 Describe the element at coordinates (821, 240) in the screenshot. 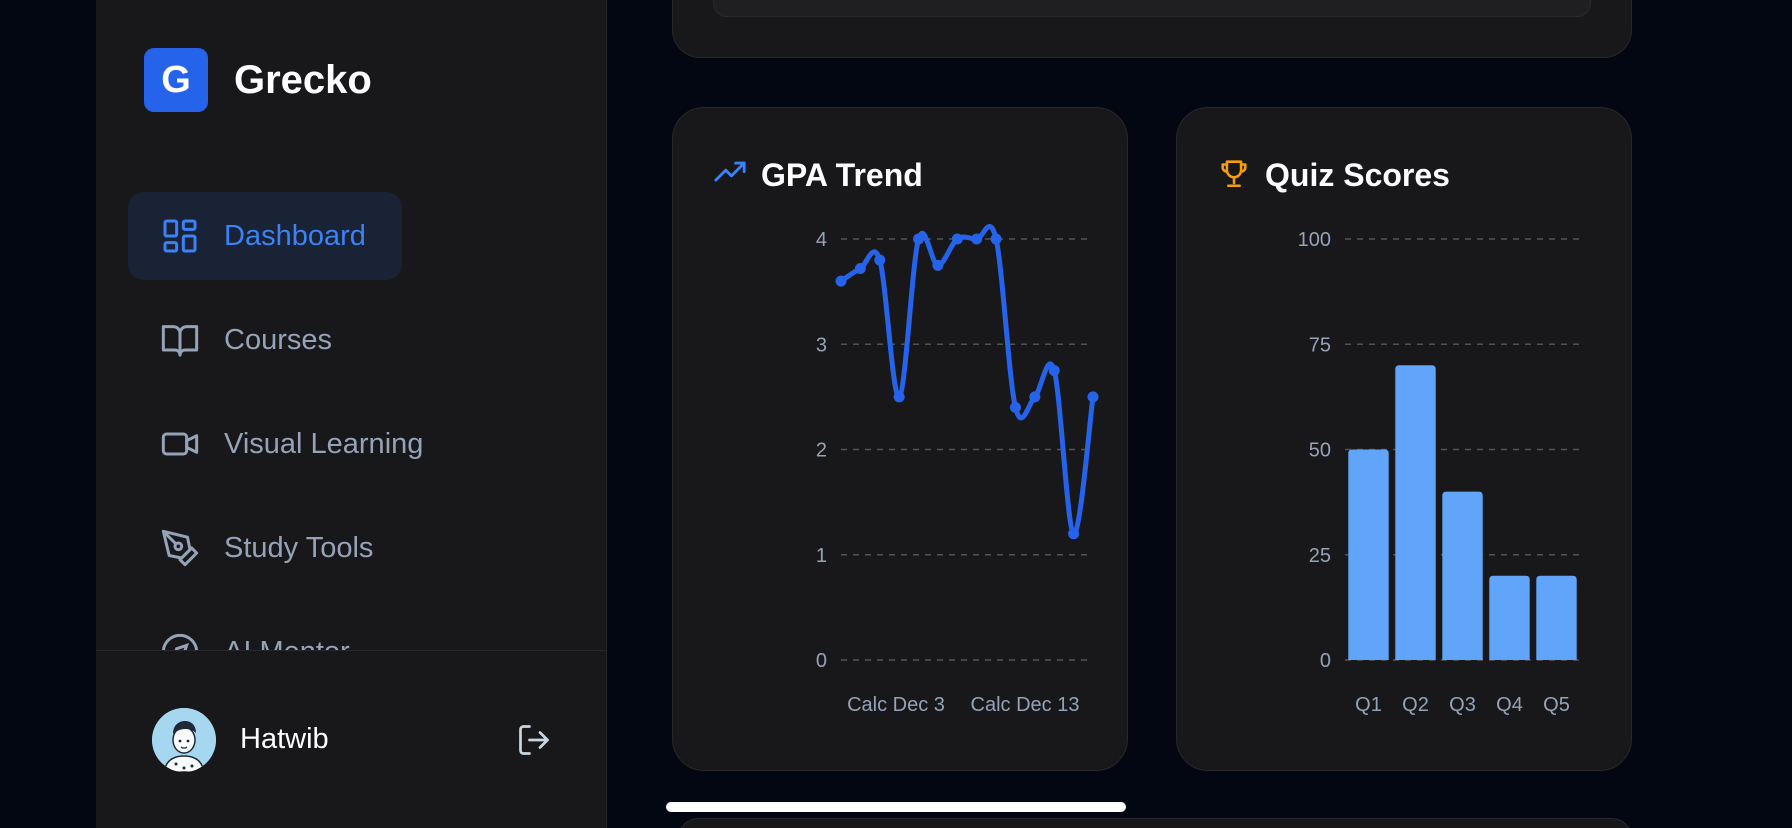

I see `y-tick-label: 4` at that location.